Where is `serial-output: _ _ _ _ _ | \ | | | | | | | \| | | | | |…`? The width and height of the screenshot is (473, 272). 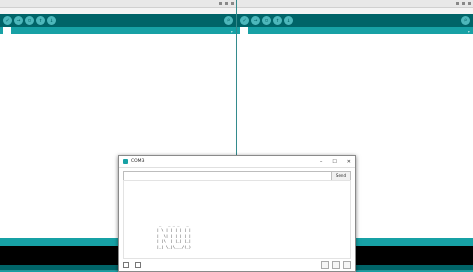 serial-output: _ _ _ _ _ | \ | | | | | | | \| | | | | |… is located at coordinates (237, 219).